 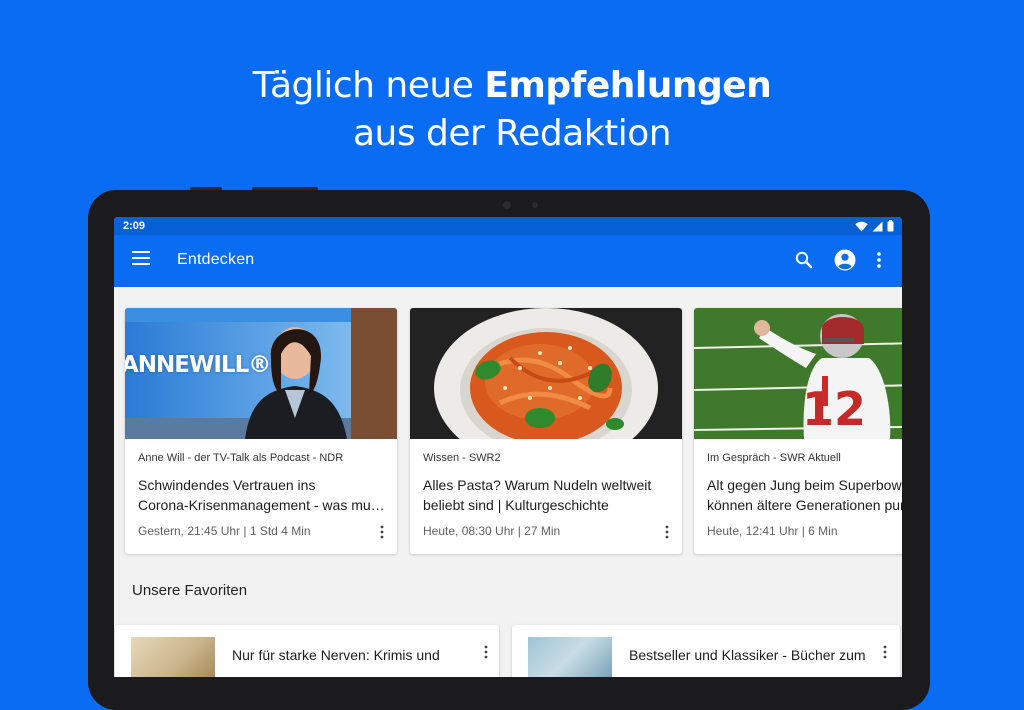 I want to click on card-meta: Heute, 12:41 Uhr | 6 Min, so click(x=772, y=531).